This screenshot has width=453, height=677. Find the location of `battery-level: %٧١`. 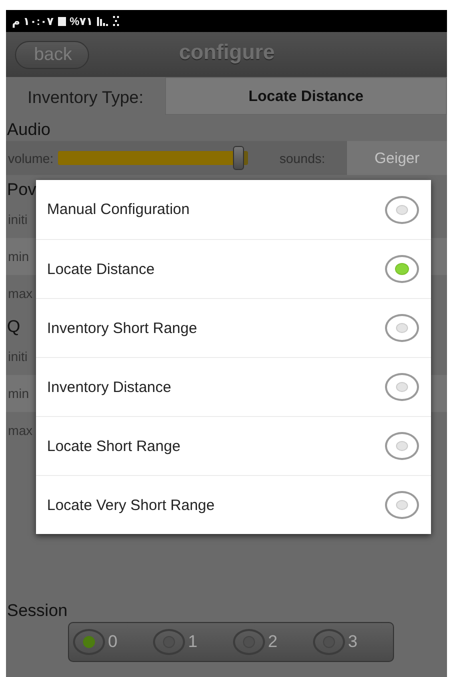

battery-level: %٧١ is located at coordinates (81, 21).